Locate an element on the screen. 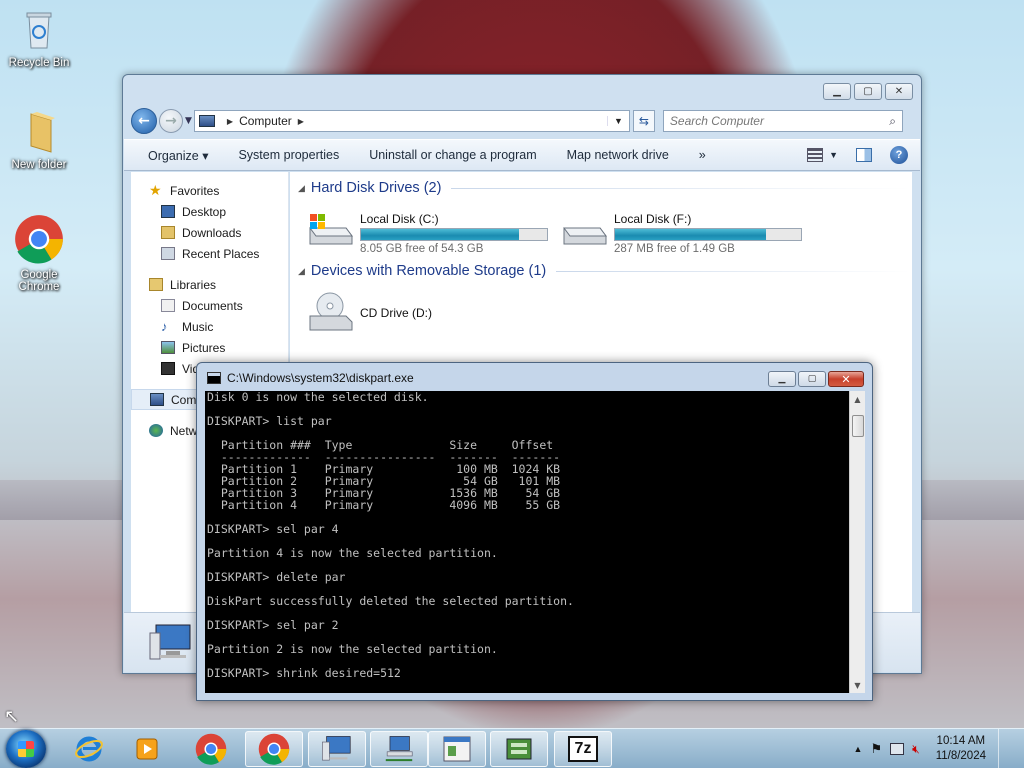  hdd-icon is located at coordinates (585, 236).